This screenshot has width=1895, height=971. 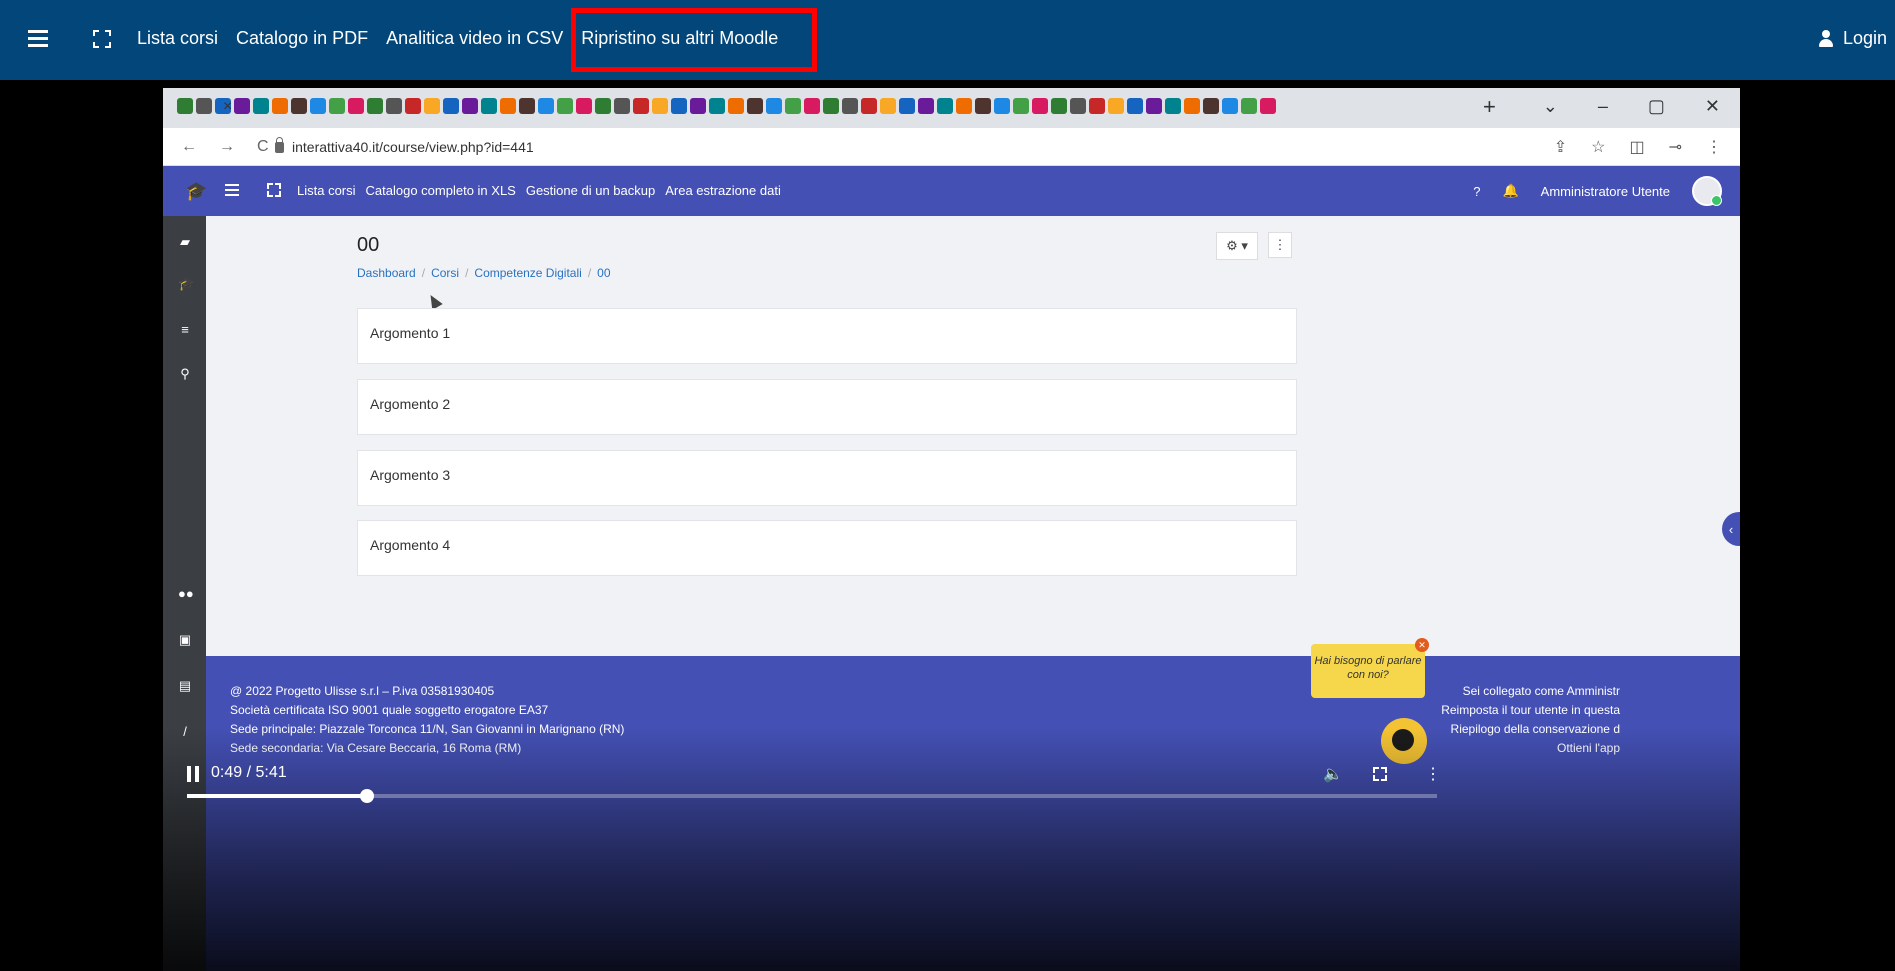 What do you see at coordinates (185, 685) in the screenshot?
I see `file-icon: ▤` at bounding box center [185, 685].